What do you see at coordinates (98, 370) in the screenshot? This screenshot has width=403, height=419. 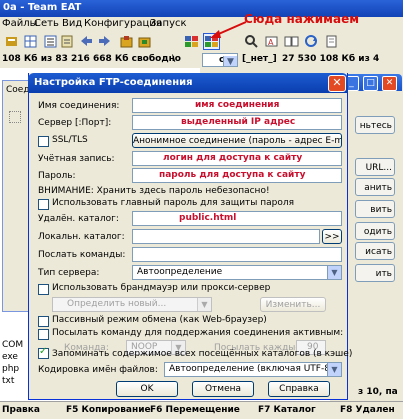 I see `encoding-label: Кодировка имён файлов:` at bounding box center [98, 370].